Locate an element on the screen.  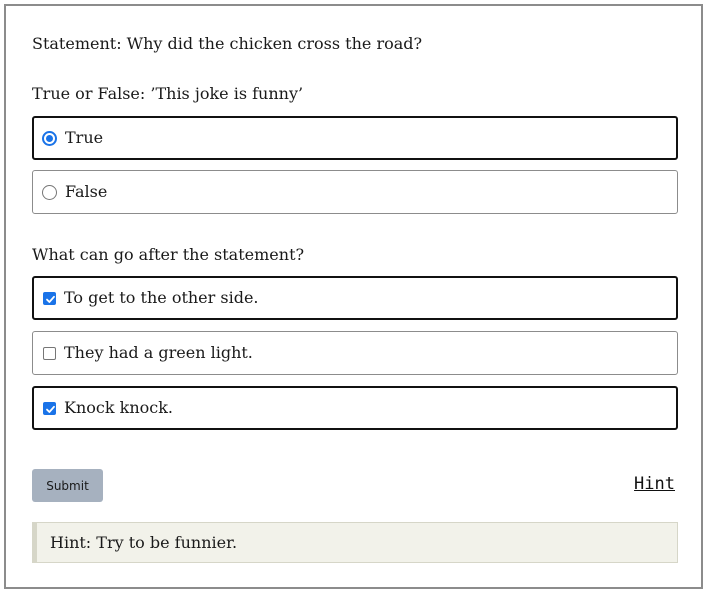
radio-checked-icon is located at coordinates (49, 138).